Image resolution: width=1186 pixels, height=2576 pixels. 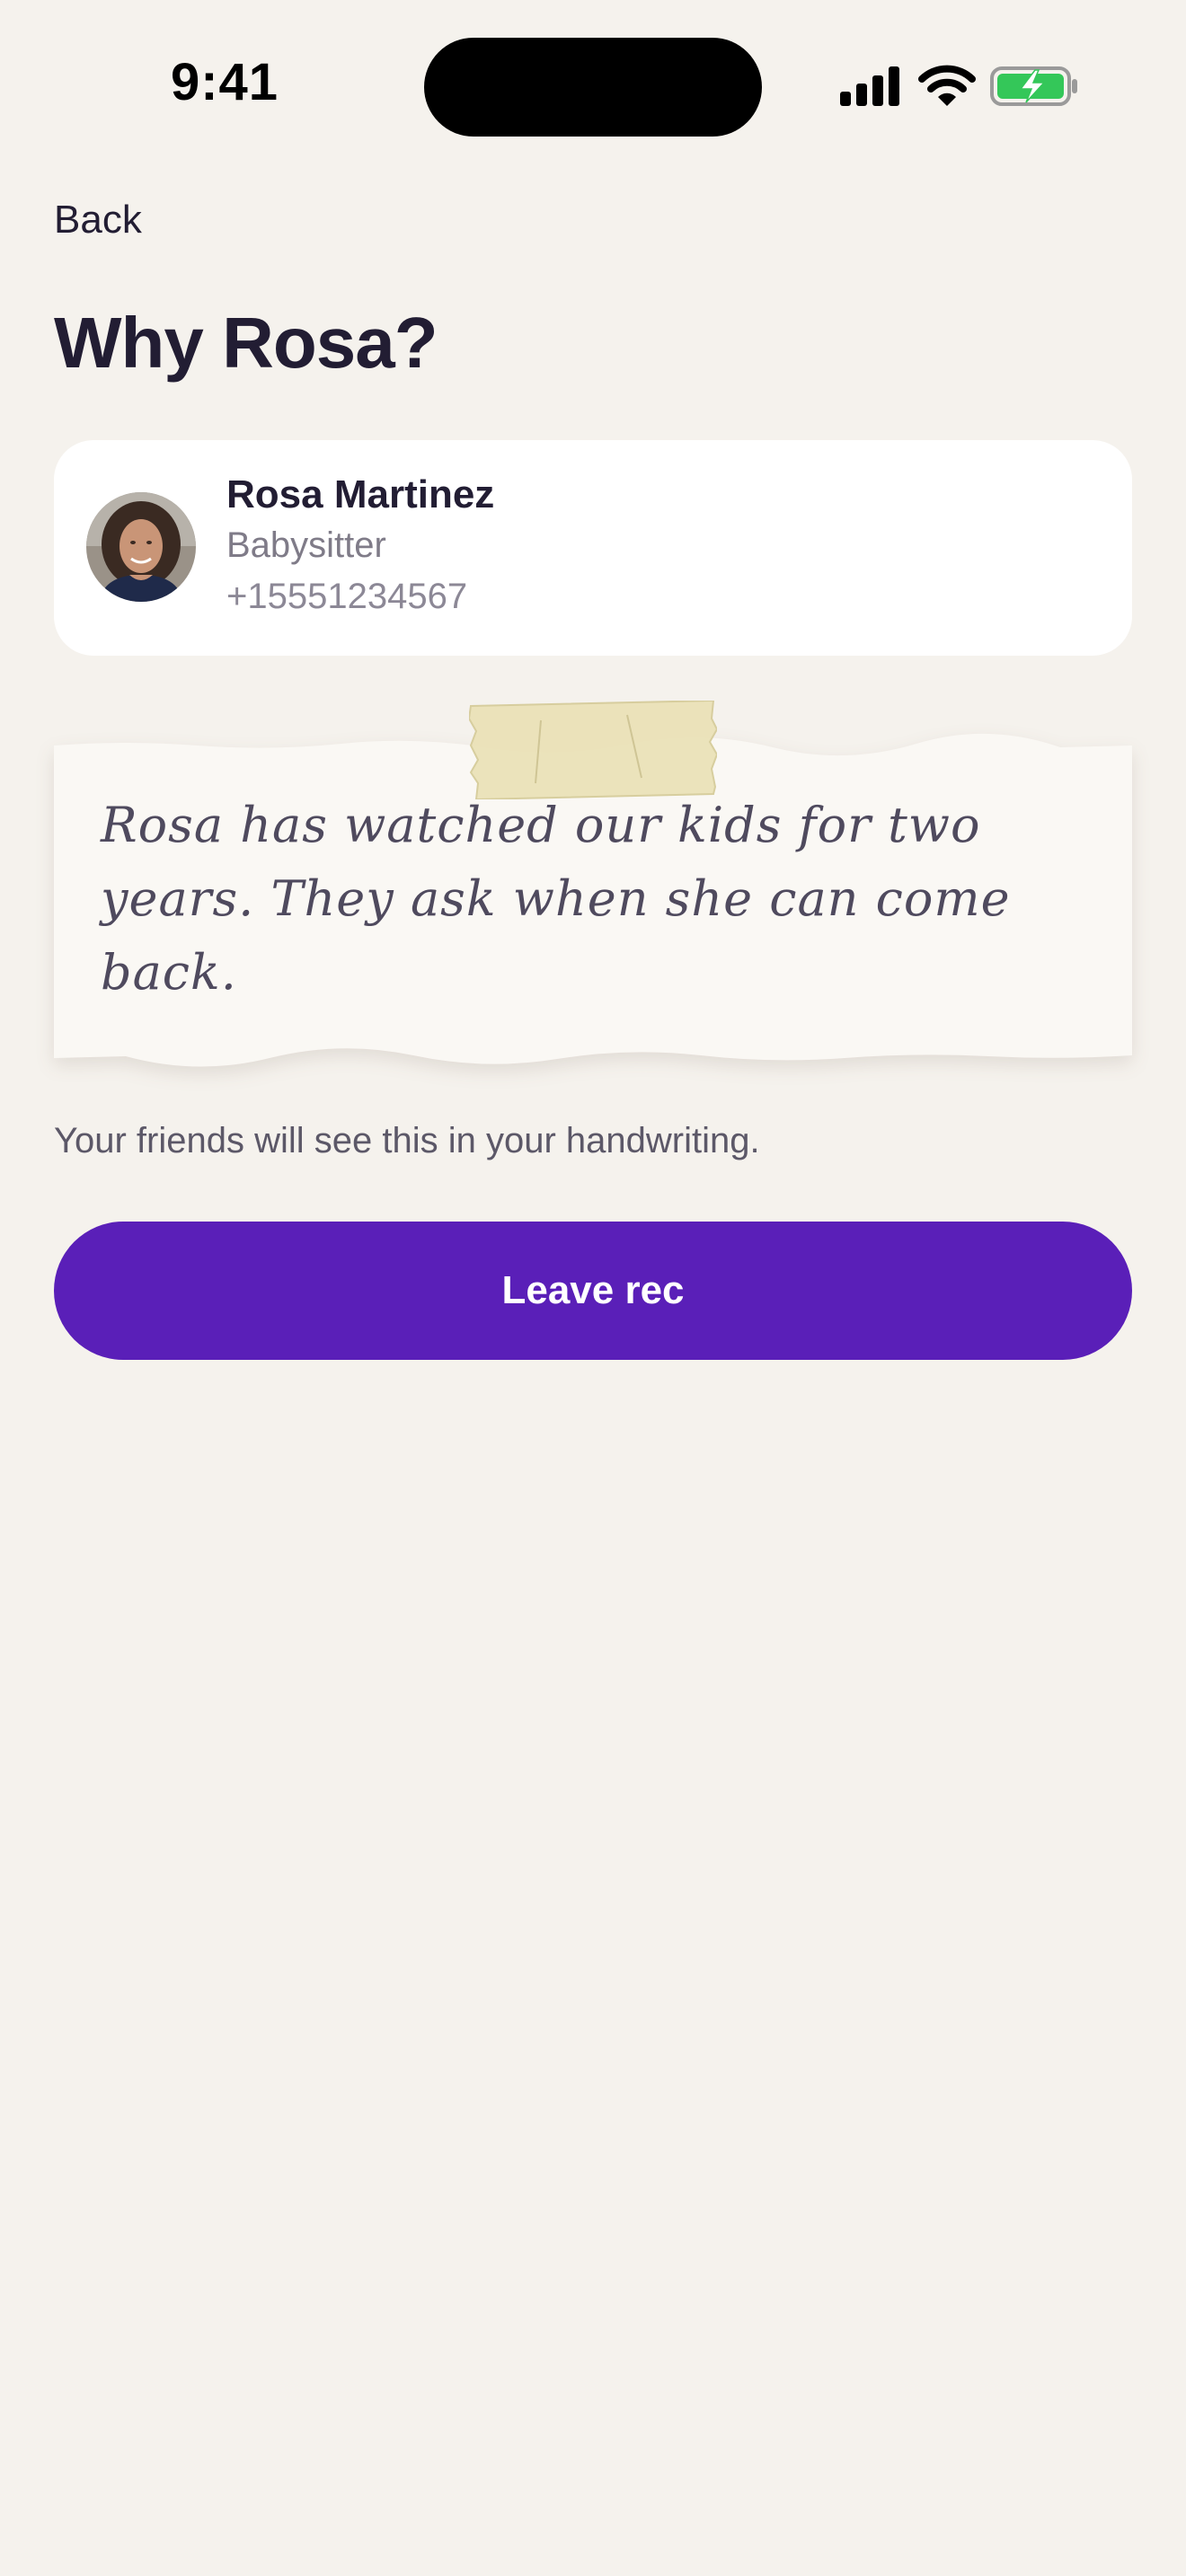 What do you see at coordinates (98, 220) in the screenshot?
I see `back-button: Back` at bounding box center [98, 220].